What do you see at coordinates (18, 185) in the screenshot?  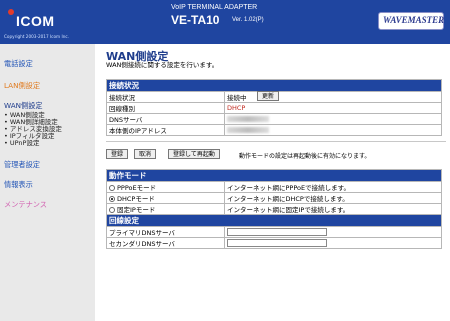 I see `nav-info-display: 情報表示` at bounding box center [18, 185].